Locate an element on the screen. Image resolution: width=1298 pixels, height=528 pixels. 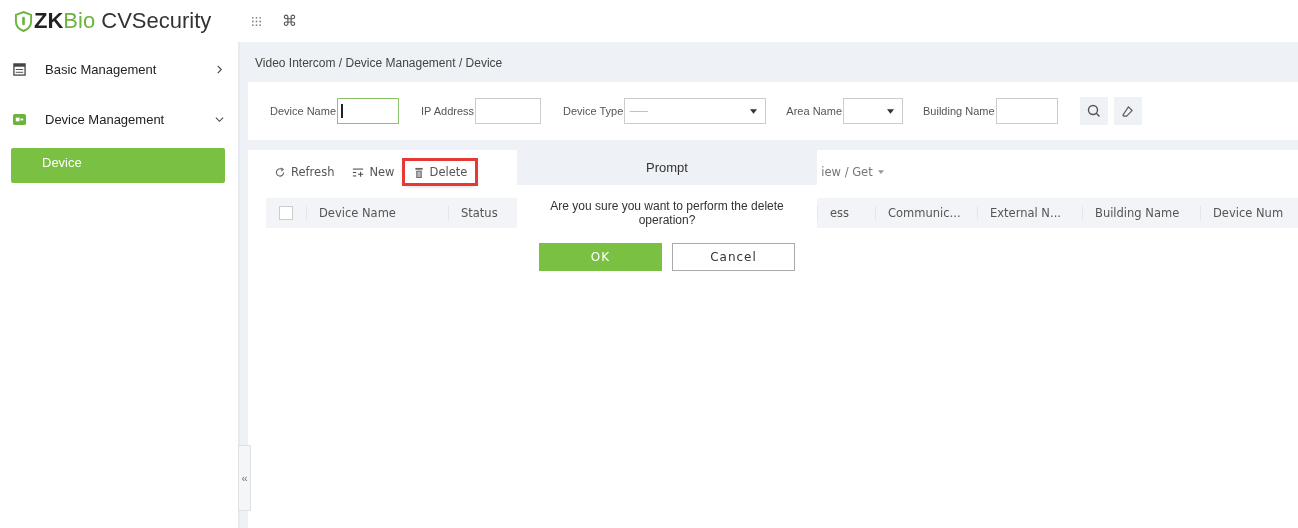
toolbar-button: Delete is located at coordinates (440, 172).